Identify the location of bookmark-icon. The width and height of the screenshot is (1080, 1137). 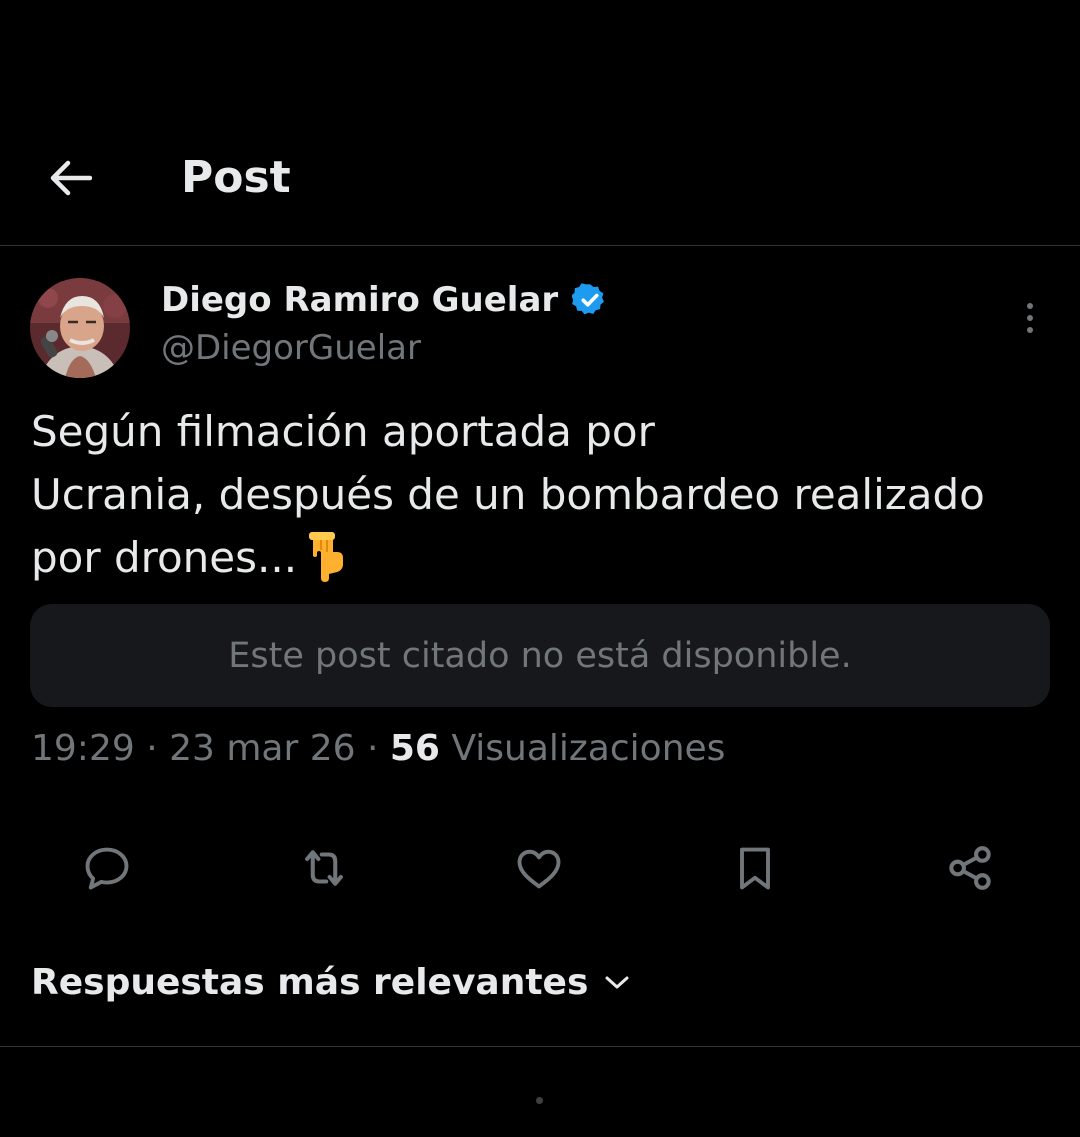
(755, 868).